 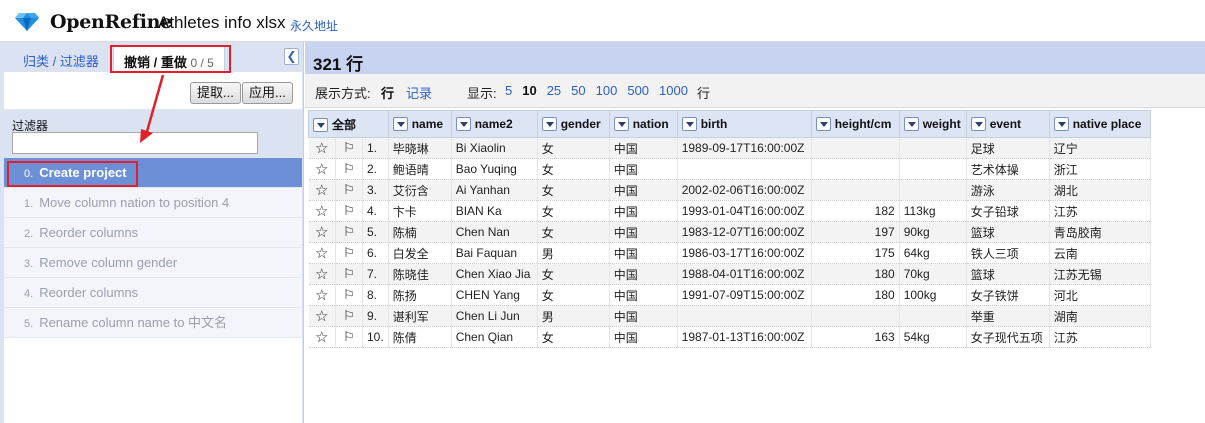 I want to click on page-size-option: 100, so click(x=607, y=90).